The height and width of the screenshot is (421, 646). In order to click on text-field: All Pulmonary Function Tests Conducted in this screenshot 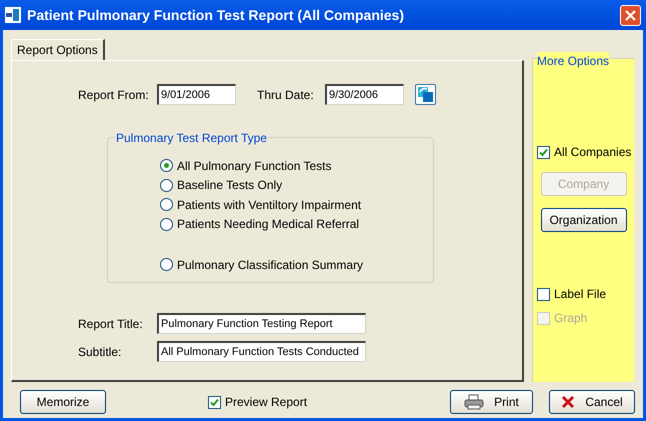, I will do `click(261, 351)`.